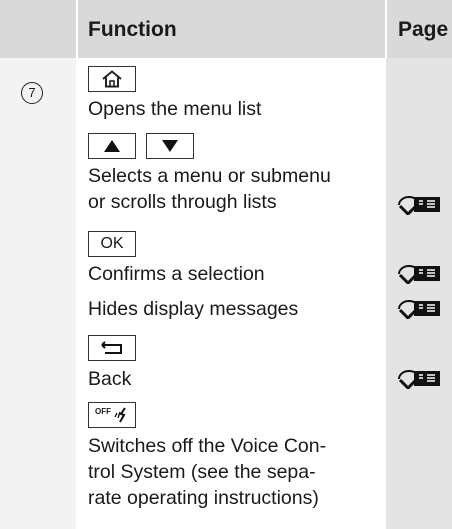 Image resolution: width=452 pixels, height=529 pixels. I want to click on back-icon, so click(111, 347).